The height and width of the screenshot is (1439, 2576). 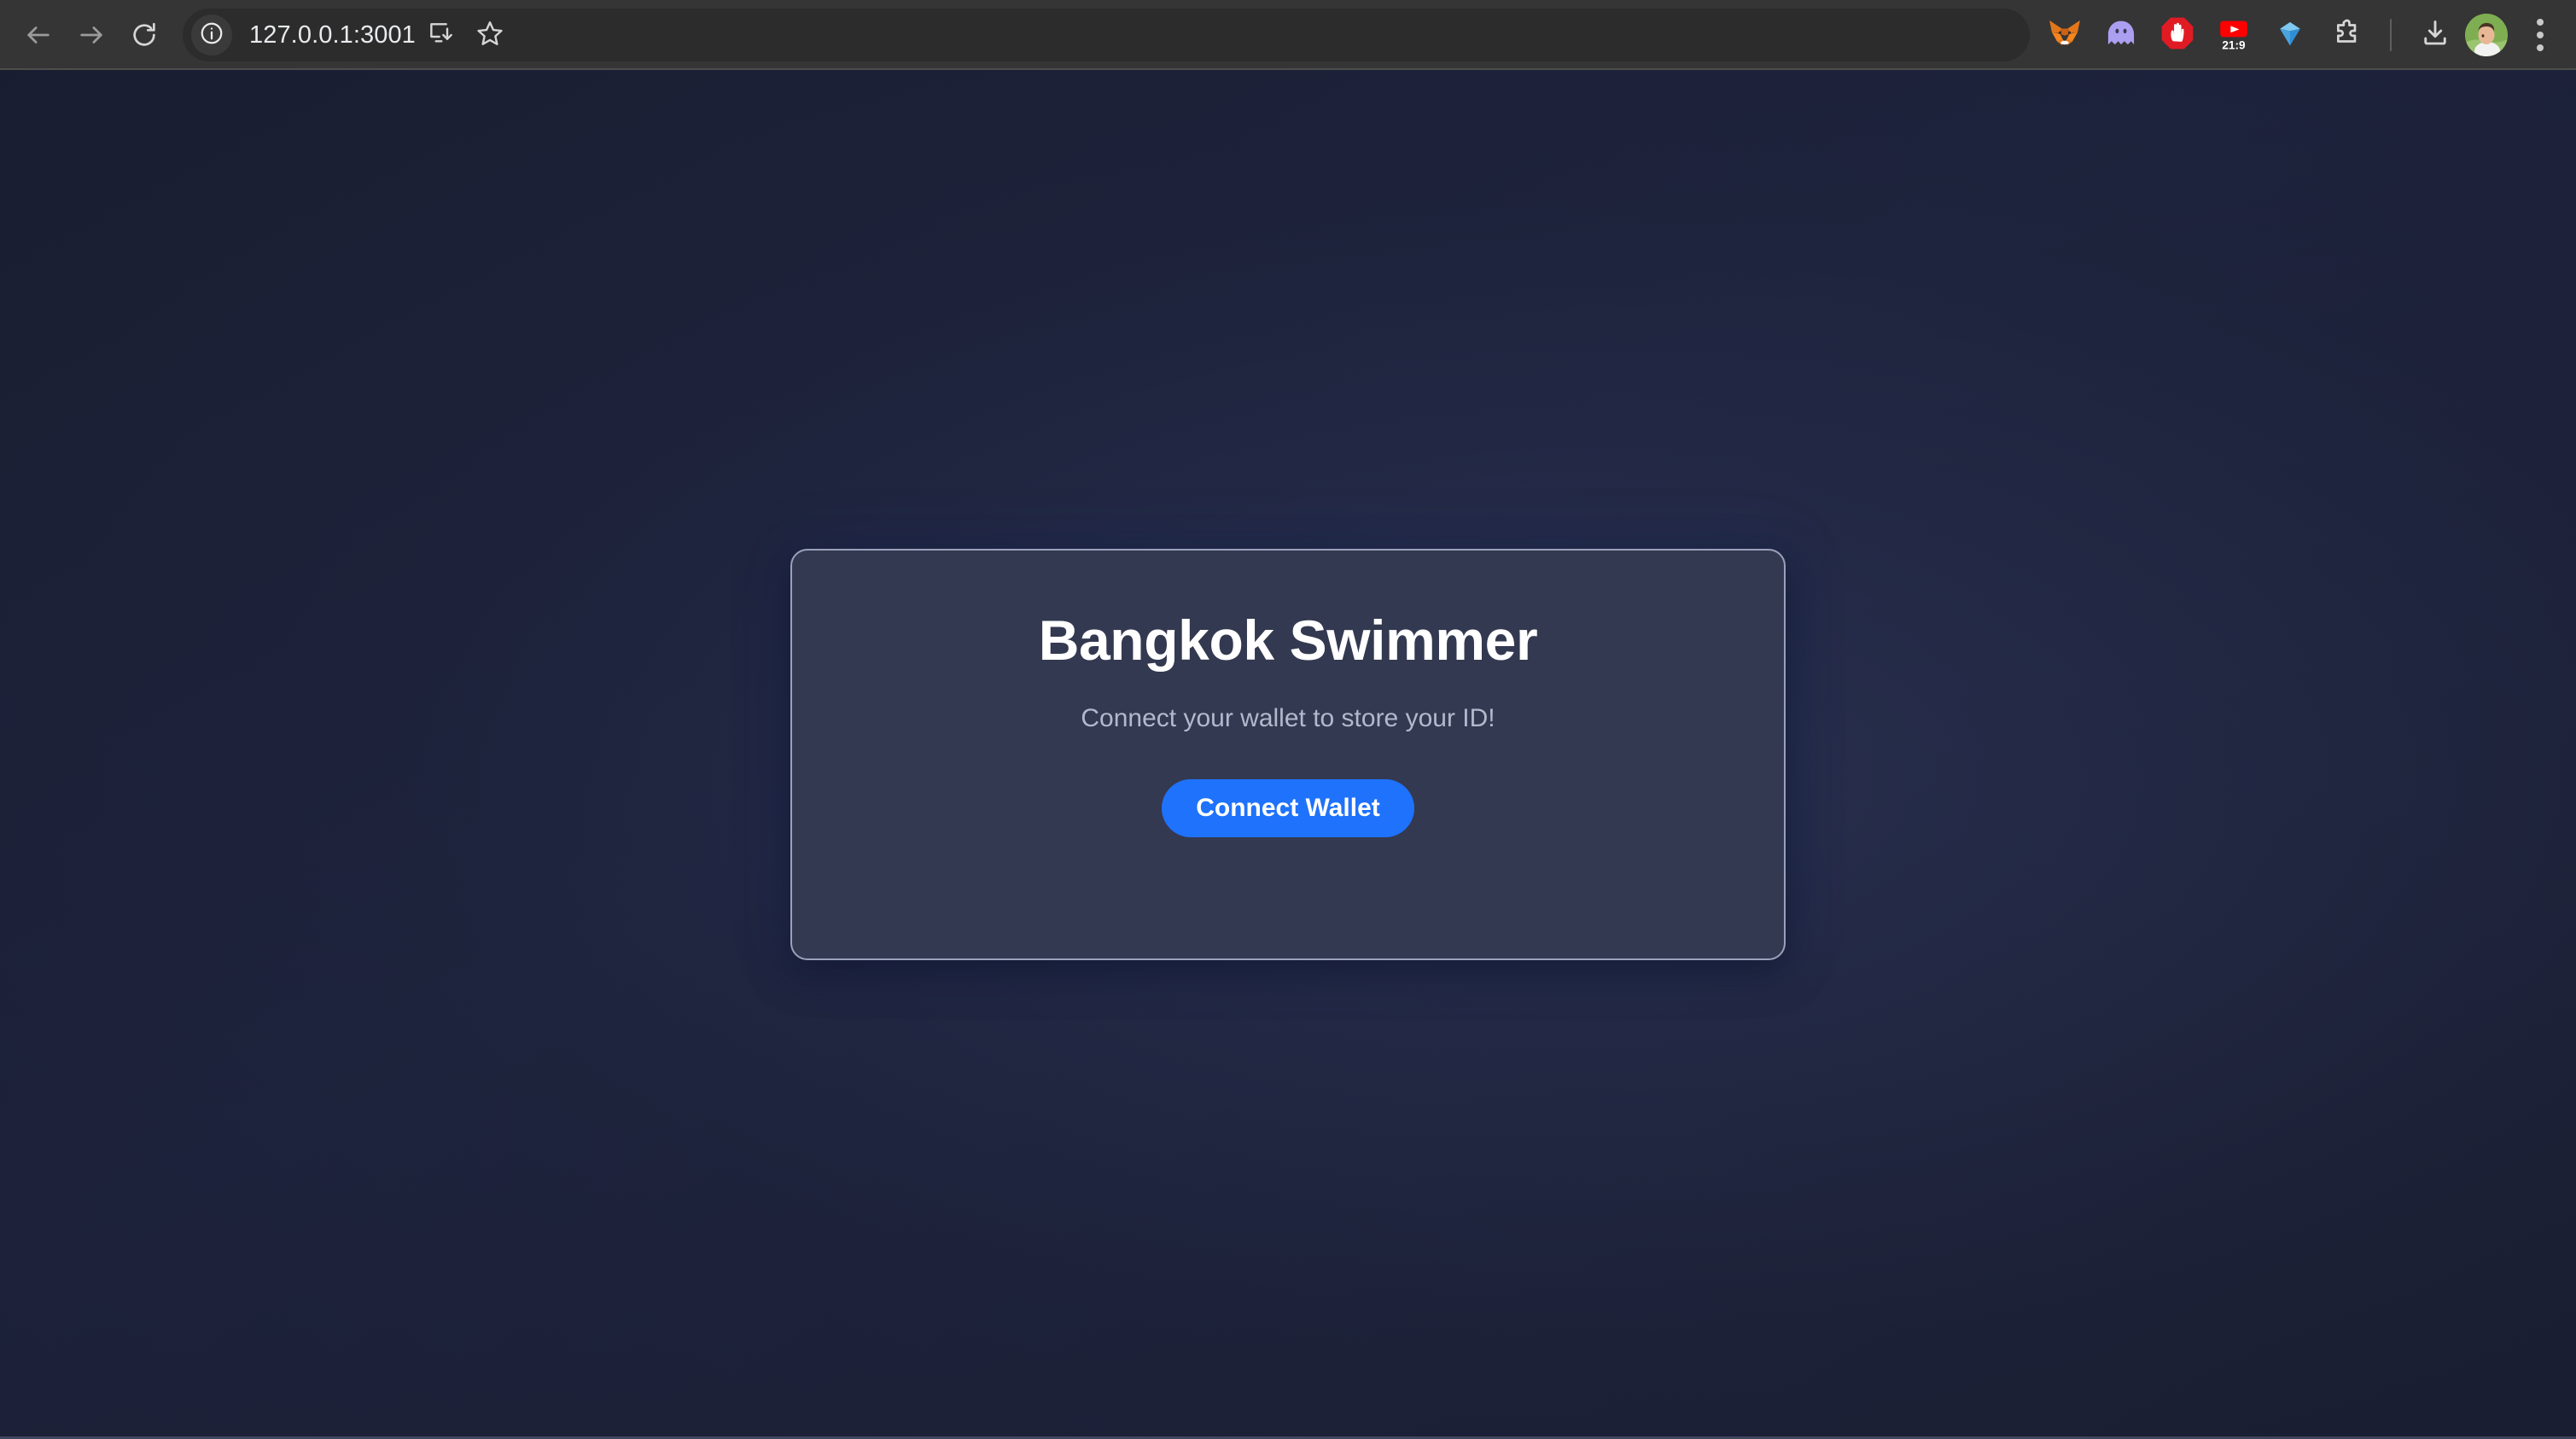 I want to click on ublock-stop-hand-icon, so click(x=2177, y=35).